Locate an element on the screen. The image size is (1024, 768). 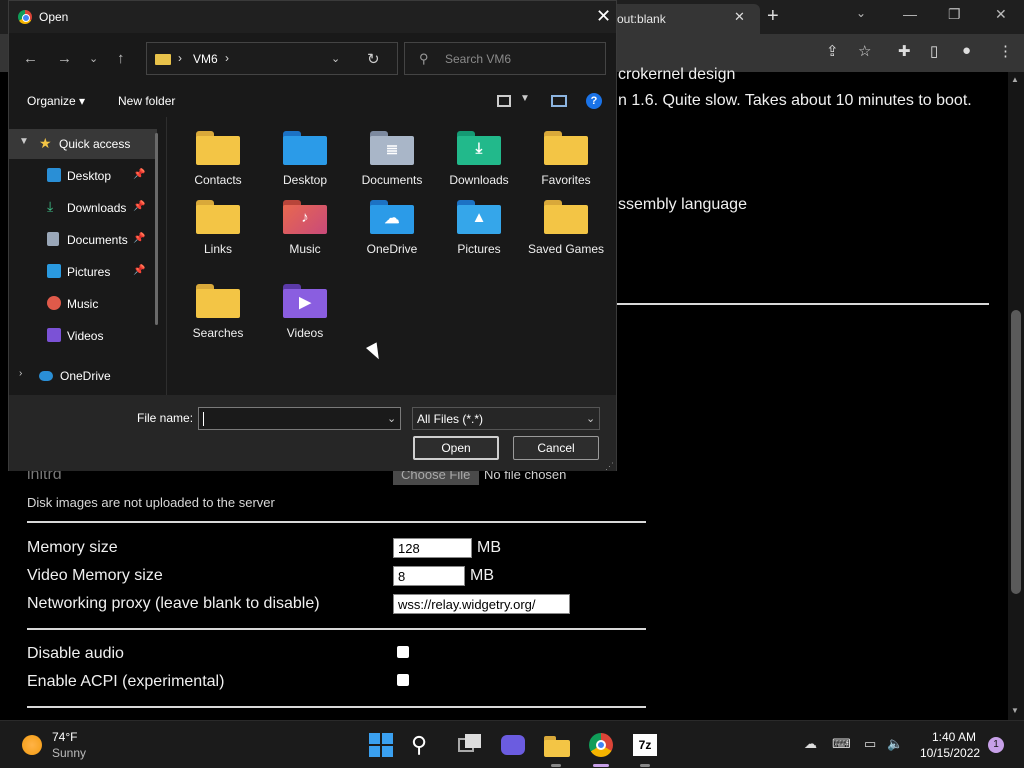
nav-item-downloads: ⤓ Downloads 📌 is located at coordinates (83, 208).